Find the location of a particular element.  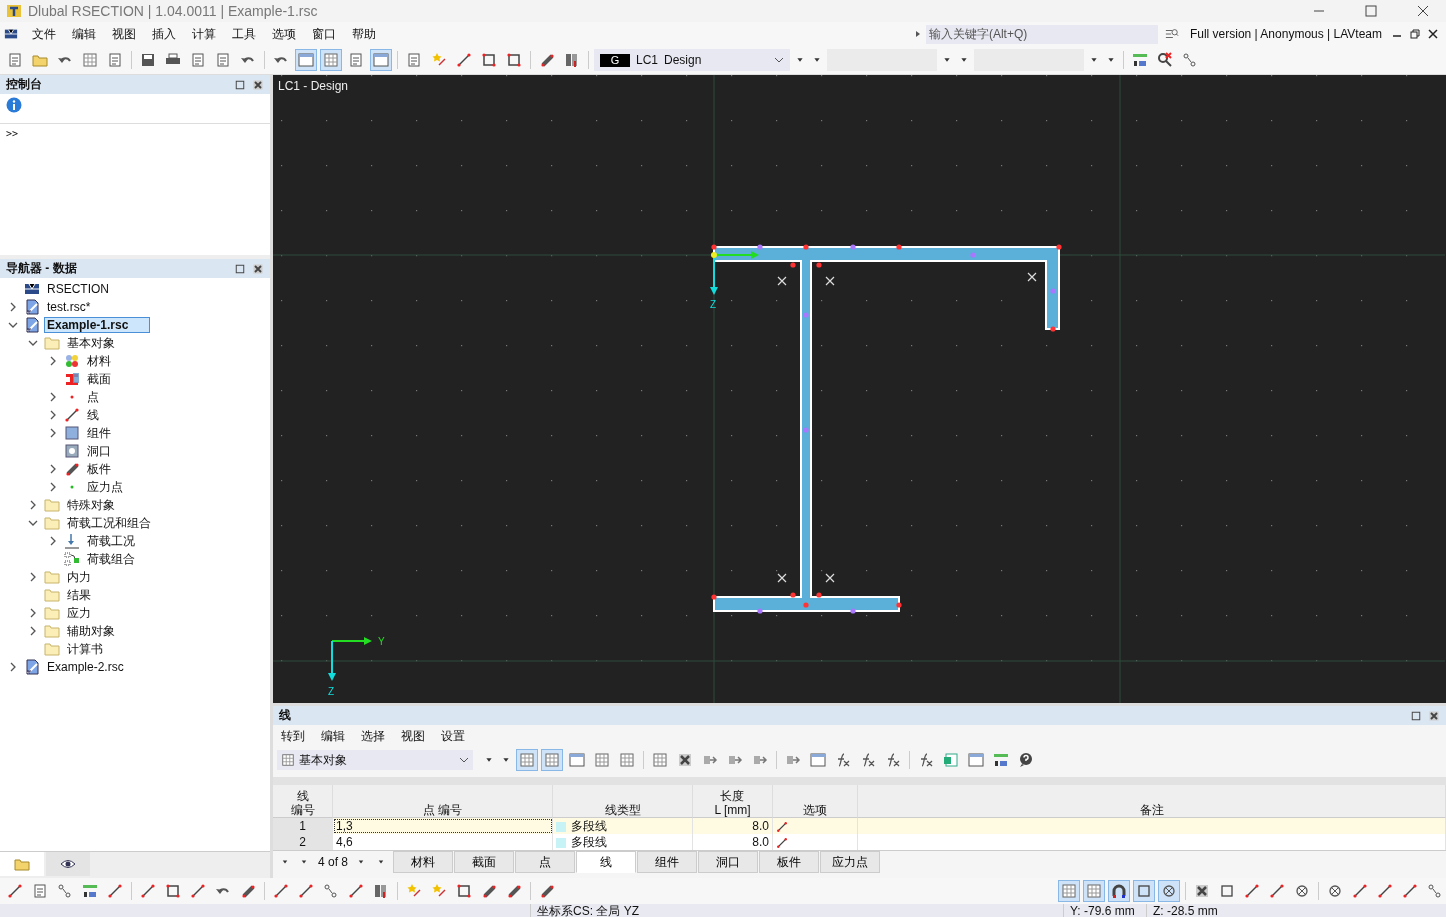

z-axis-arrow is located at coordinates (332, 660).